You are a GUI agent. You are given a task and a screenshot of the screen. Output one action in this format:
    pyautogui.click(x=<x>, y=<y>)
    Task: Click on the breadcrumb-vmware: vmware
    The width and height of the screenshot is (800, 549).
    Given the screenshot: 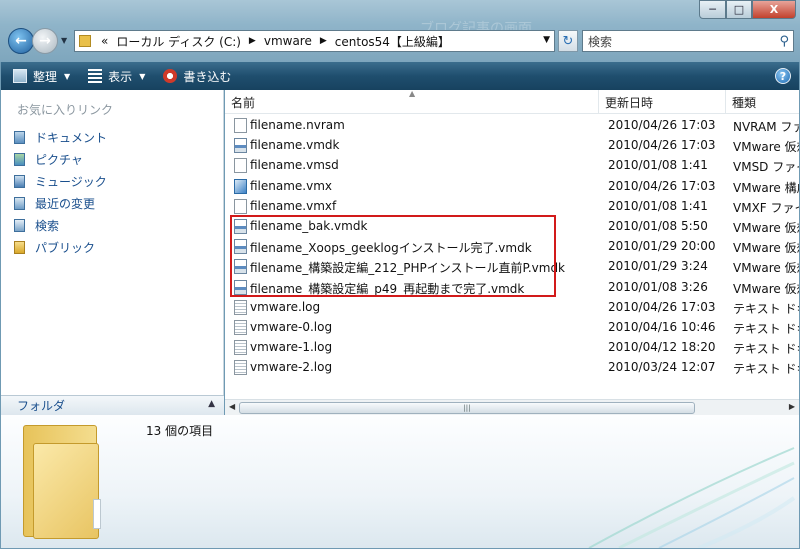 What is the action you would take?
    pyautogui.click(x=288, y=41)
    